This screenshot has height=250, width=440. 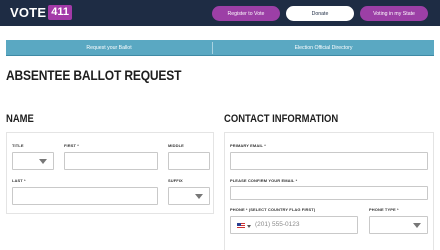 I want to click on title-label: TITLE, so click(x=18, y=145).